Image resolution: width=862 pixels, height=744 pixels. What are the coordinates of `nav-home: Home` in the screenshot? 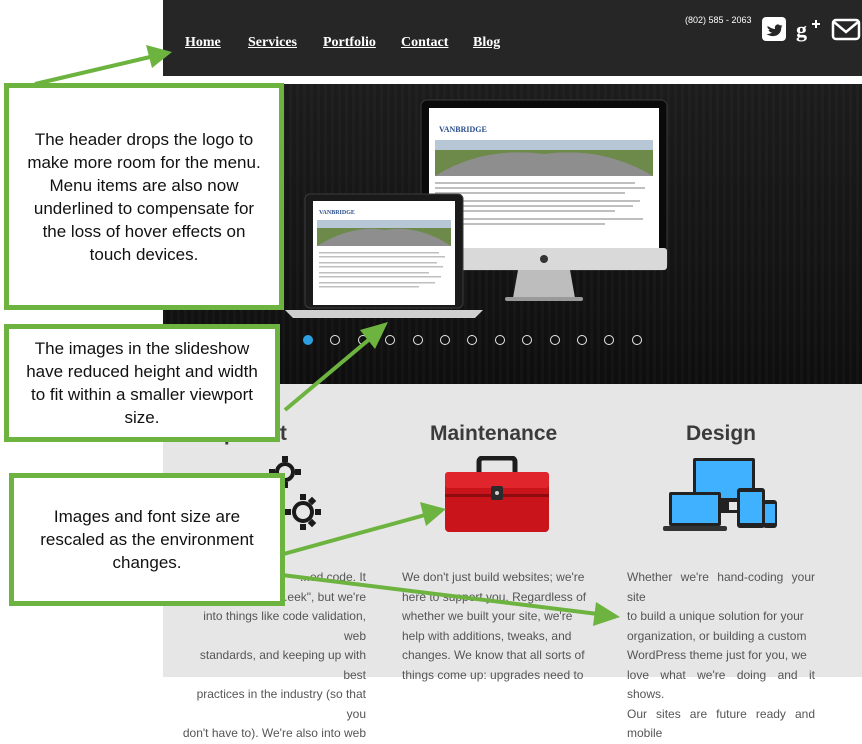 It's located at (203, 43).